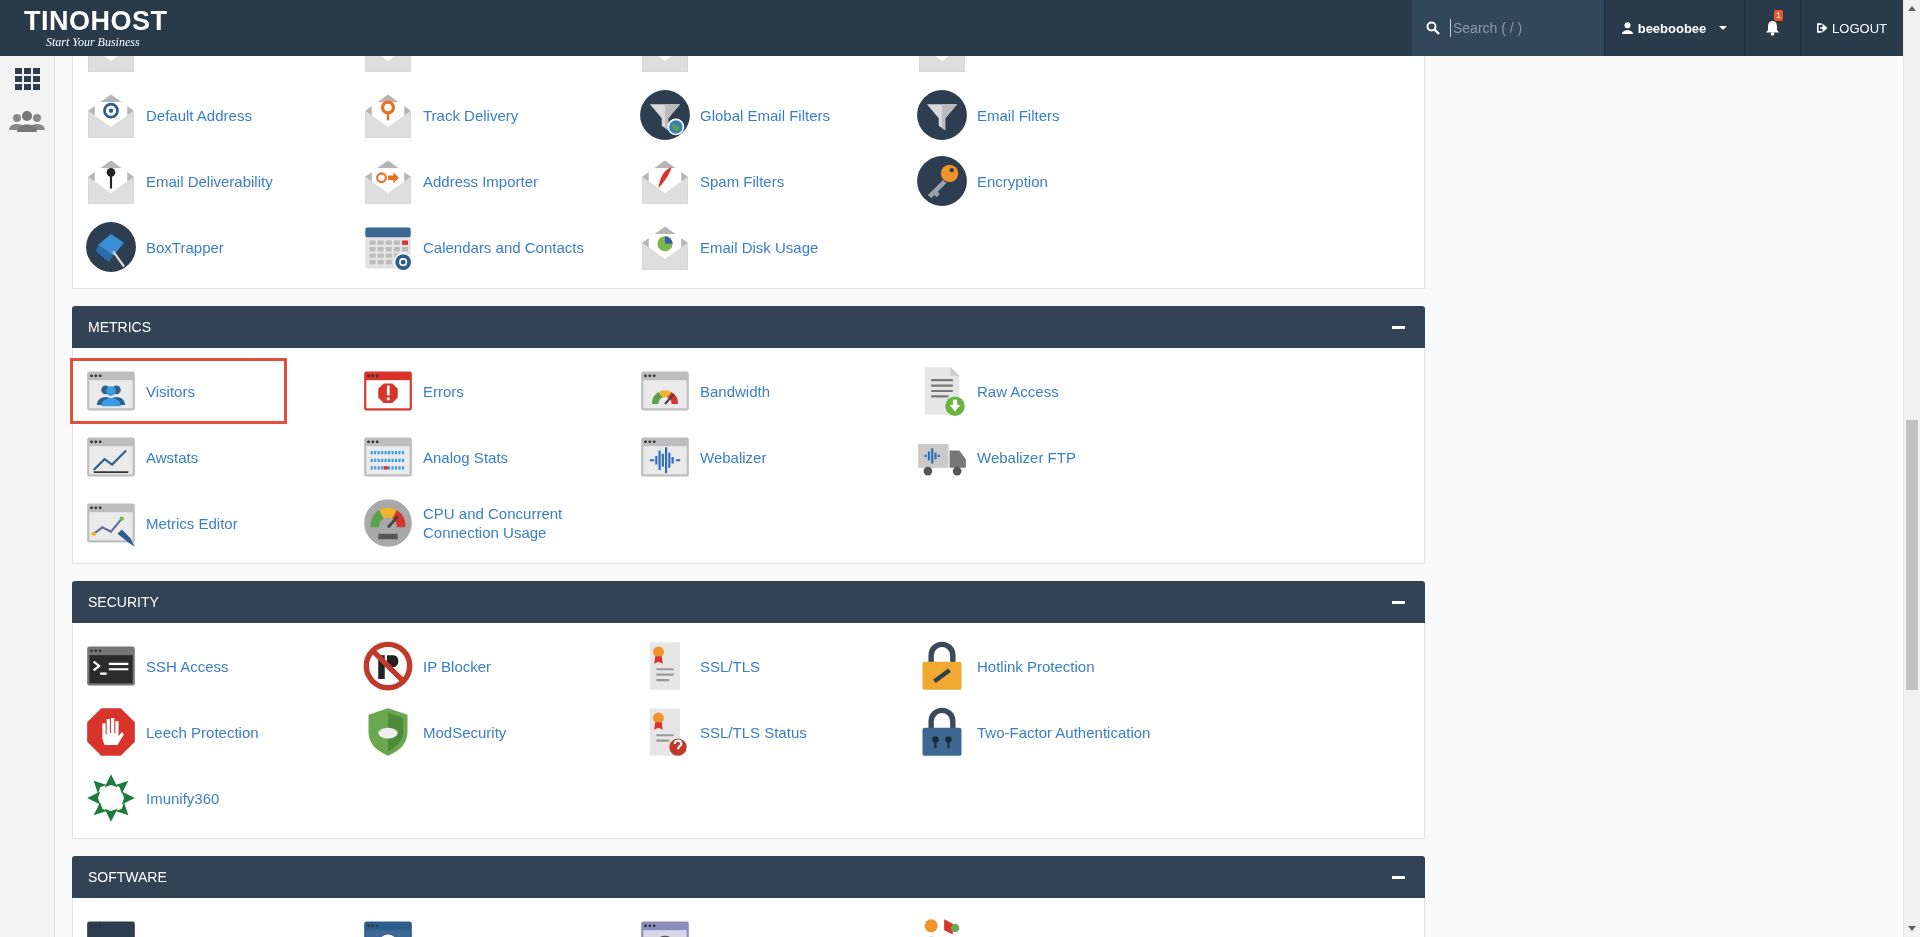 This screenshot has width=1920, height=937. What do you see at coordinates (178, 247) in the screenshot?
I see `tool-link: BoxTrapper` at bounding box center [178, 247].